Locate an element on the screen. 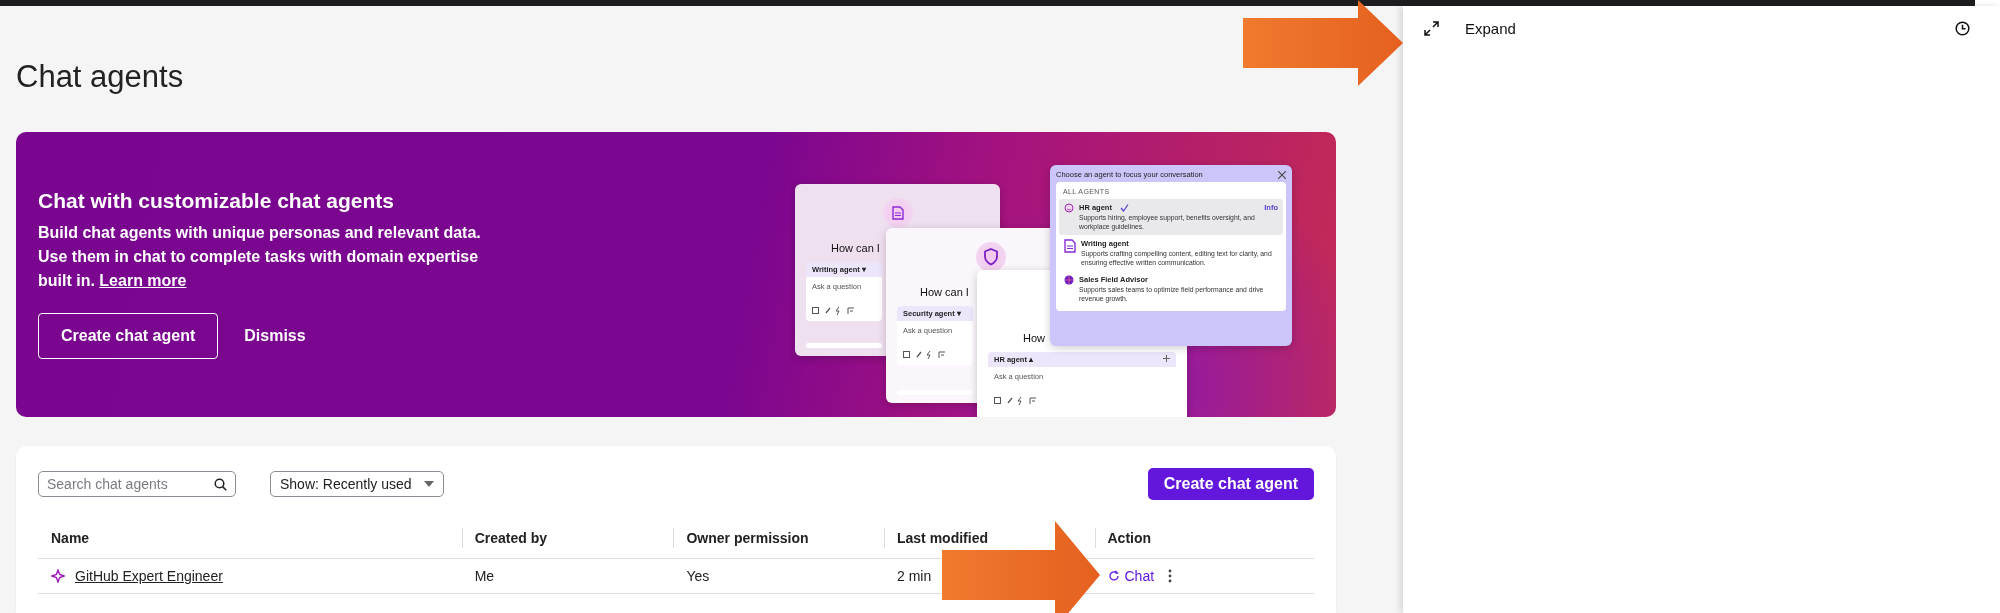 This screenshot has width=2000, height=613. search-icon is located at coordinates (220, 484).